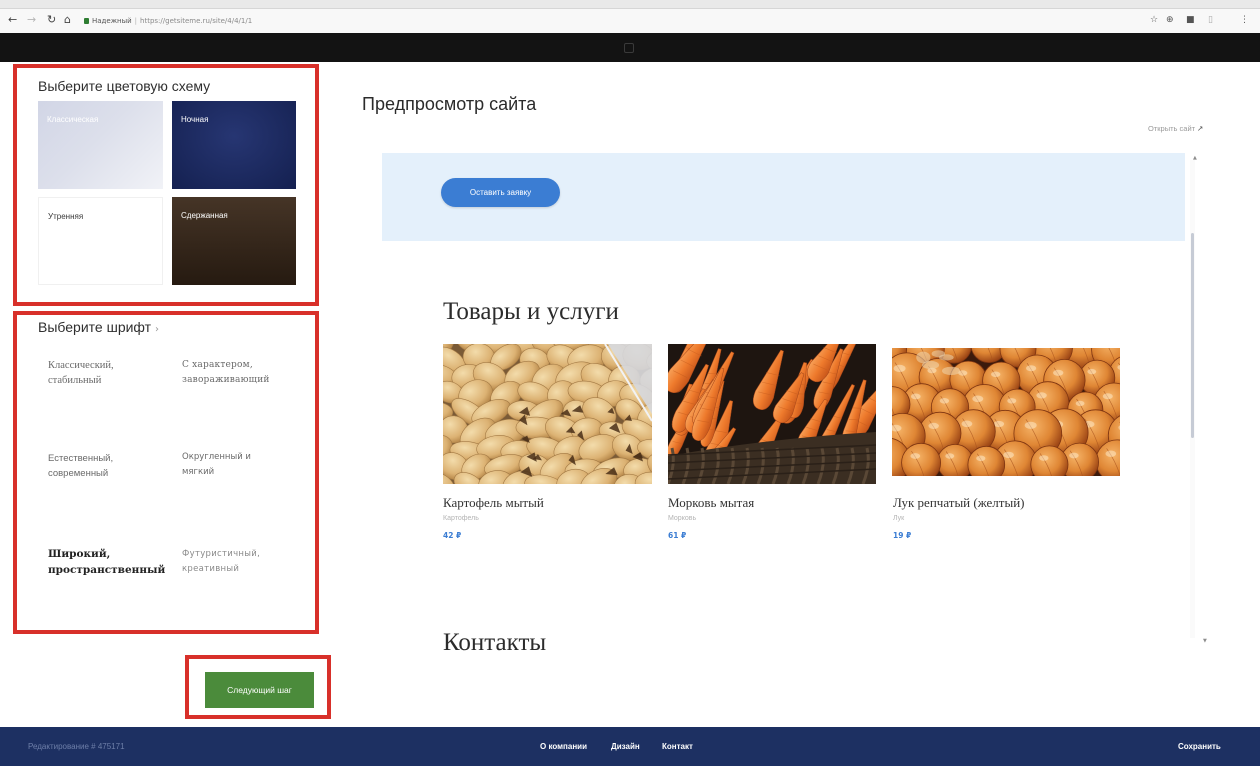  What do you see at coordinates (204, 215) in the screenshot?
I see `color-scheme-label: Сдержанная` at bounding box center [204, 215].